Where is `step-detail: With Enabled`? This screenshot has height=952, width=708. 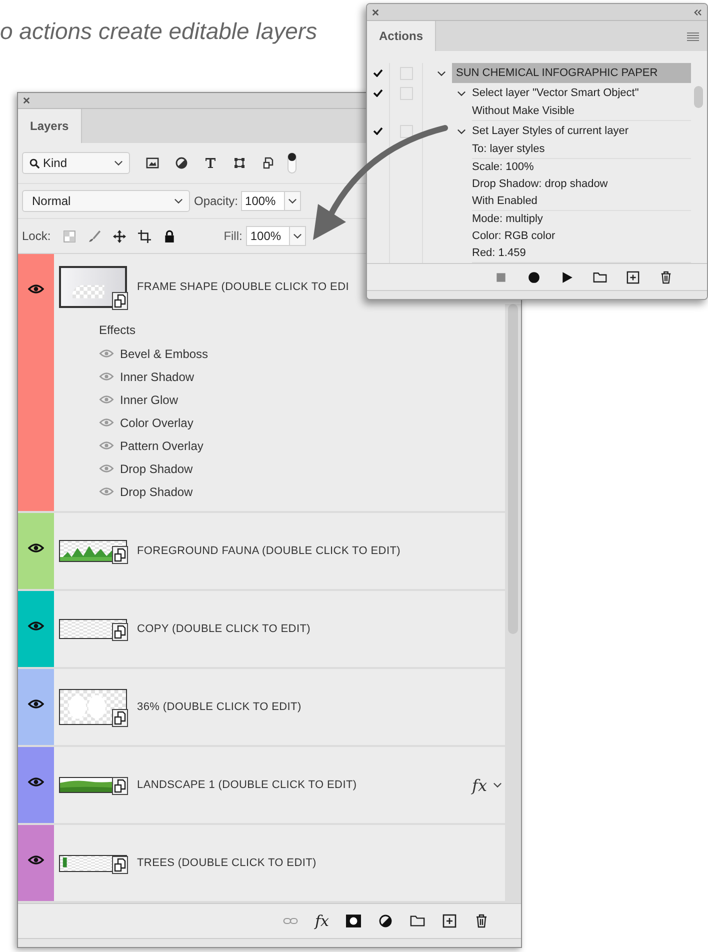
step-detail: With Enabled is located at coordinates (505, 201).